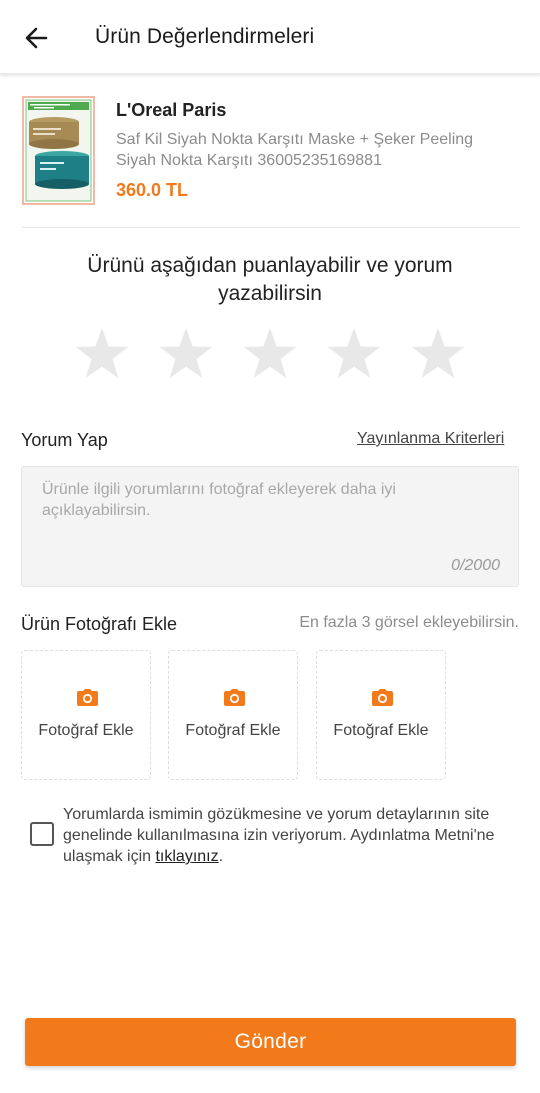 The image size is (540, 1093). I want to click on publishing-criteria-link: Yayınlanma Kriterleri, so click(430, 439).